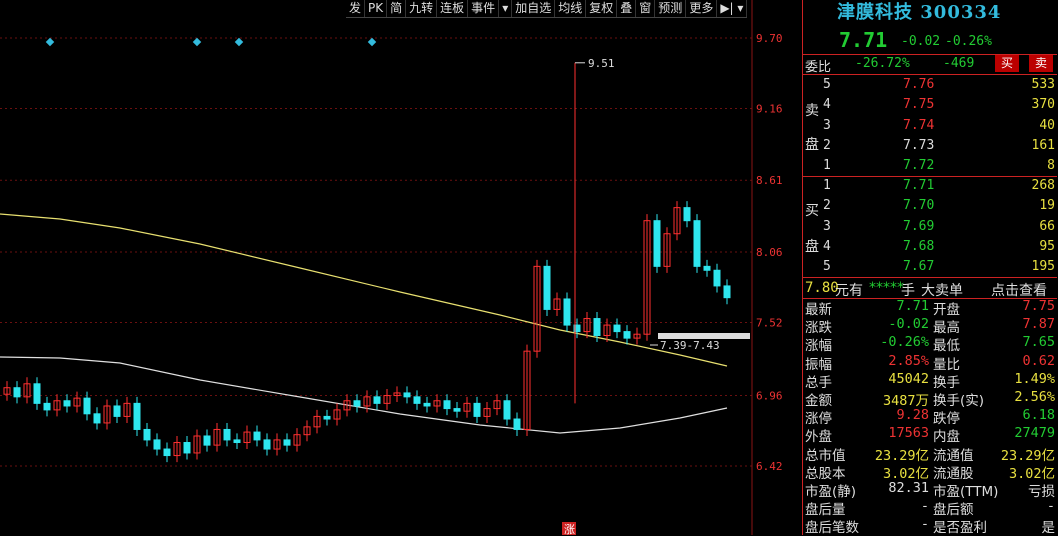  What do you see at coordinates (506, 8) in the screenshot?
I see `event-dropdown-icon: ▾` at bounding box center [506, 8].